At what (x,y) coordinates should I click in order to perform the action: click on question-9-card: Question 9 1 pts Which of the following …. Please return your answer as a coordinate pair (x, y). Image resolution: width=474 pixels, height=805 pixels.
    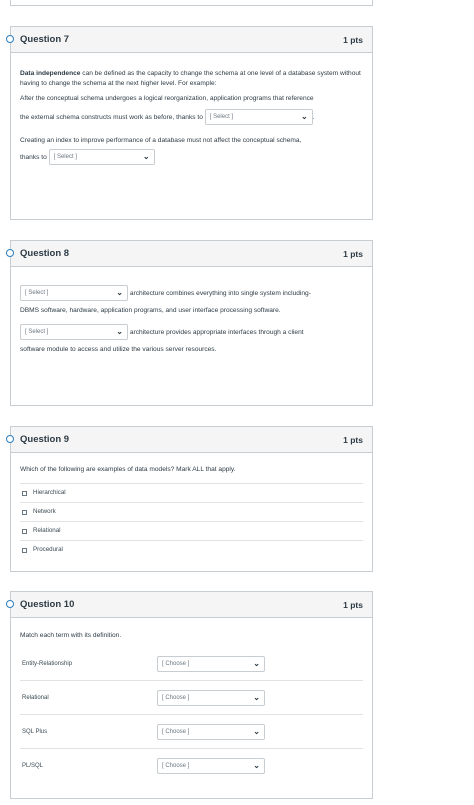
    Looking at the image, I should click on (189, 499).